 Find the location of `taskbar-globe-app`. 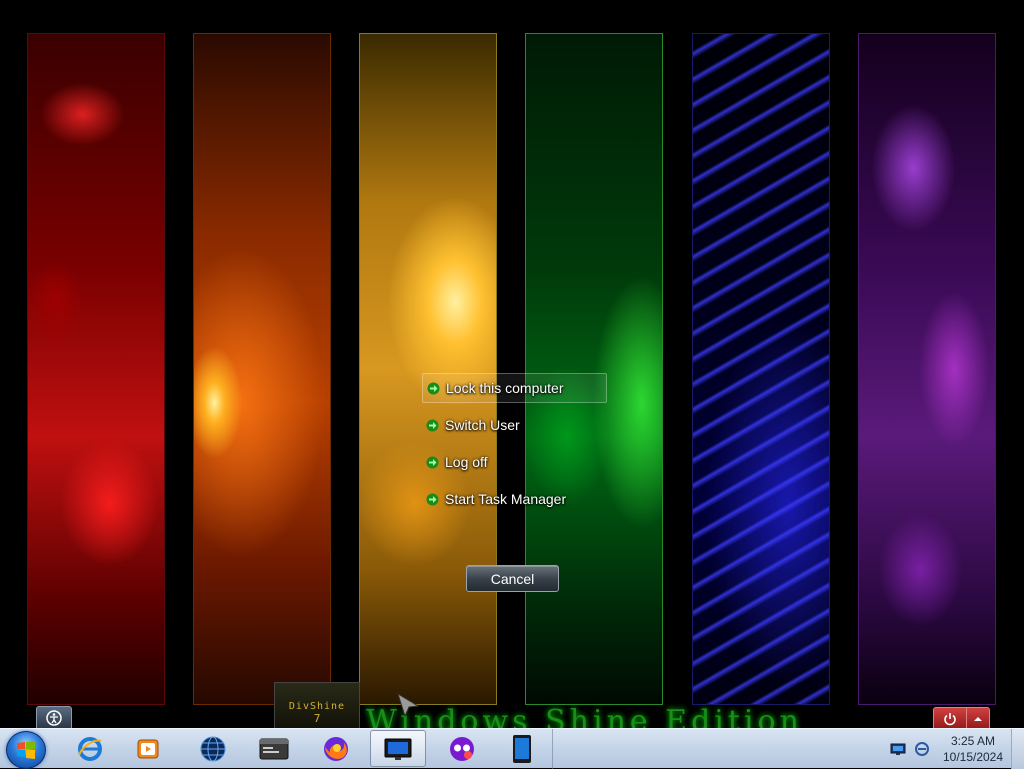

taskbar-globe-app is located at coordinates (213, 748).